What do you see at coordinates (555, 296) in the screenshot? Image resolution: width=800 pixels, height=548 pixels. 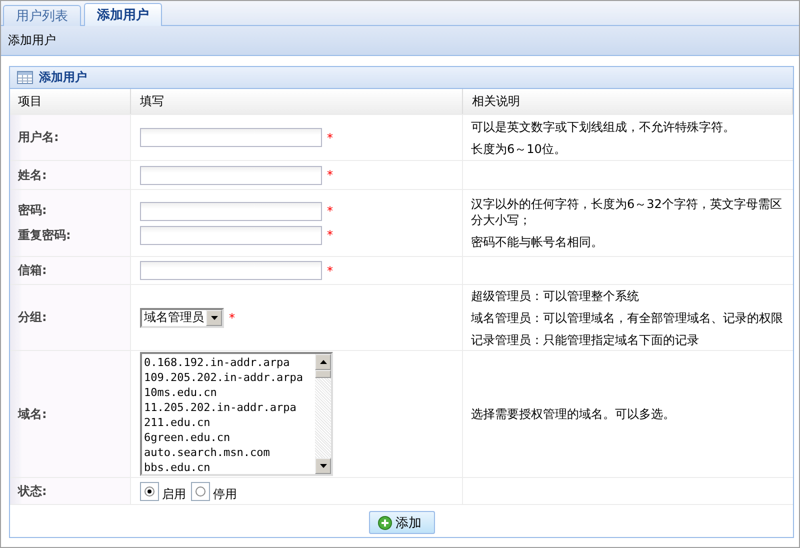 I see `help-text: 超级管理员：可以管理整个系统` at bounding box center [555, 296].